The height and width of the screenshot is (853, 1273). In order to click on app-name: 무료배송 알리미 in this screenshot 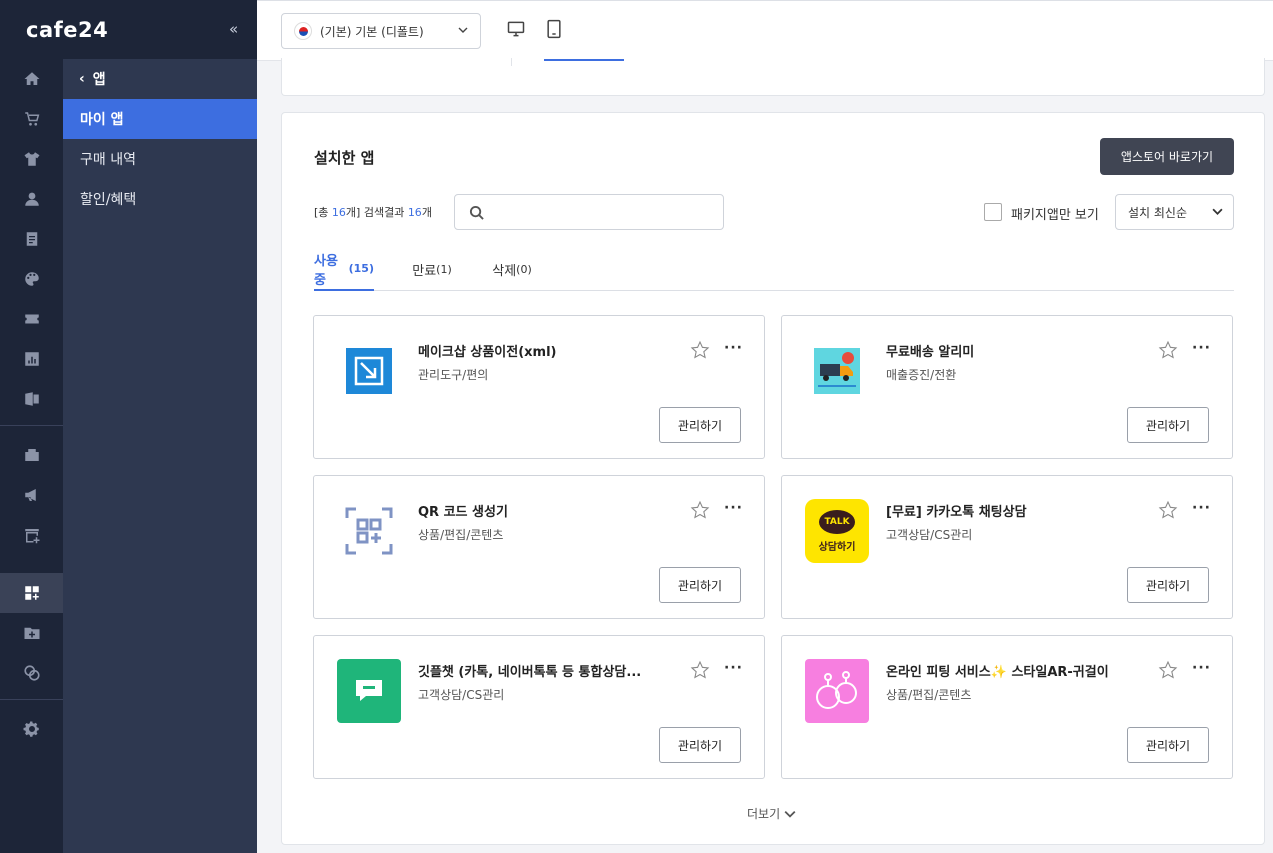, I will do `click(930, 352)`.